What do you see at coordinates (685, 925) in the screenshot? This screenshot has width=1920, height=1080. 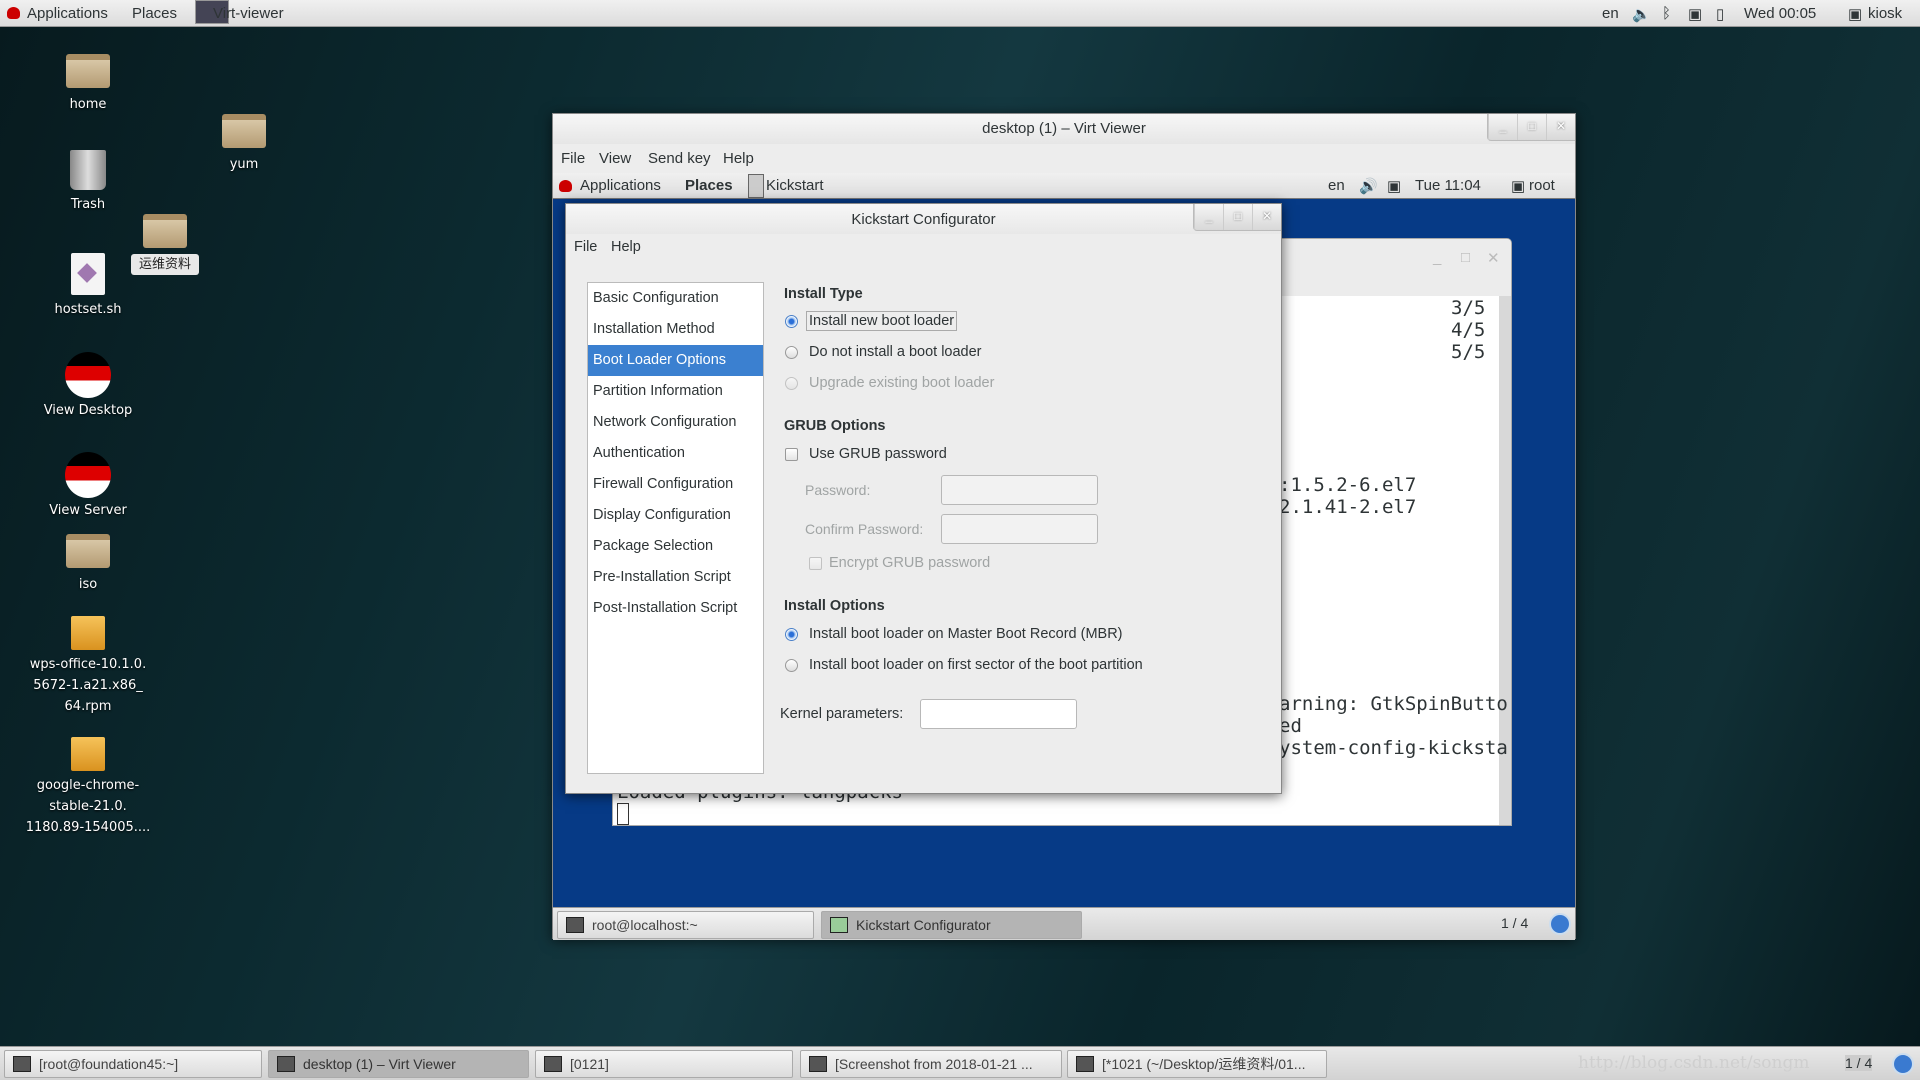 I see `guest-task-terminal: root@localhost:~` at bounding box center [685, 925].